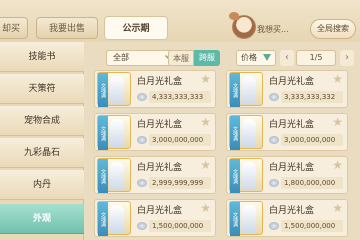 Image resolution: width=360 pixels, height=240 pixels. I want to click on item-card: 文魂满 白月光礼盒 3,333,333,332 ★, so click(287, 89).